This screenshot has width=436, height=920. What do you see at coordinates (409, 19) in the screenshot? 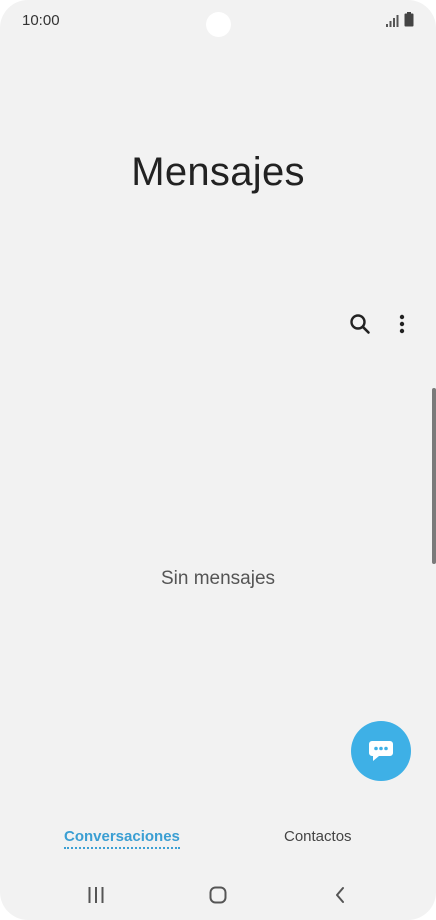
I see `battery-icon` at bounding box center [409, 19].